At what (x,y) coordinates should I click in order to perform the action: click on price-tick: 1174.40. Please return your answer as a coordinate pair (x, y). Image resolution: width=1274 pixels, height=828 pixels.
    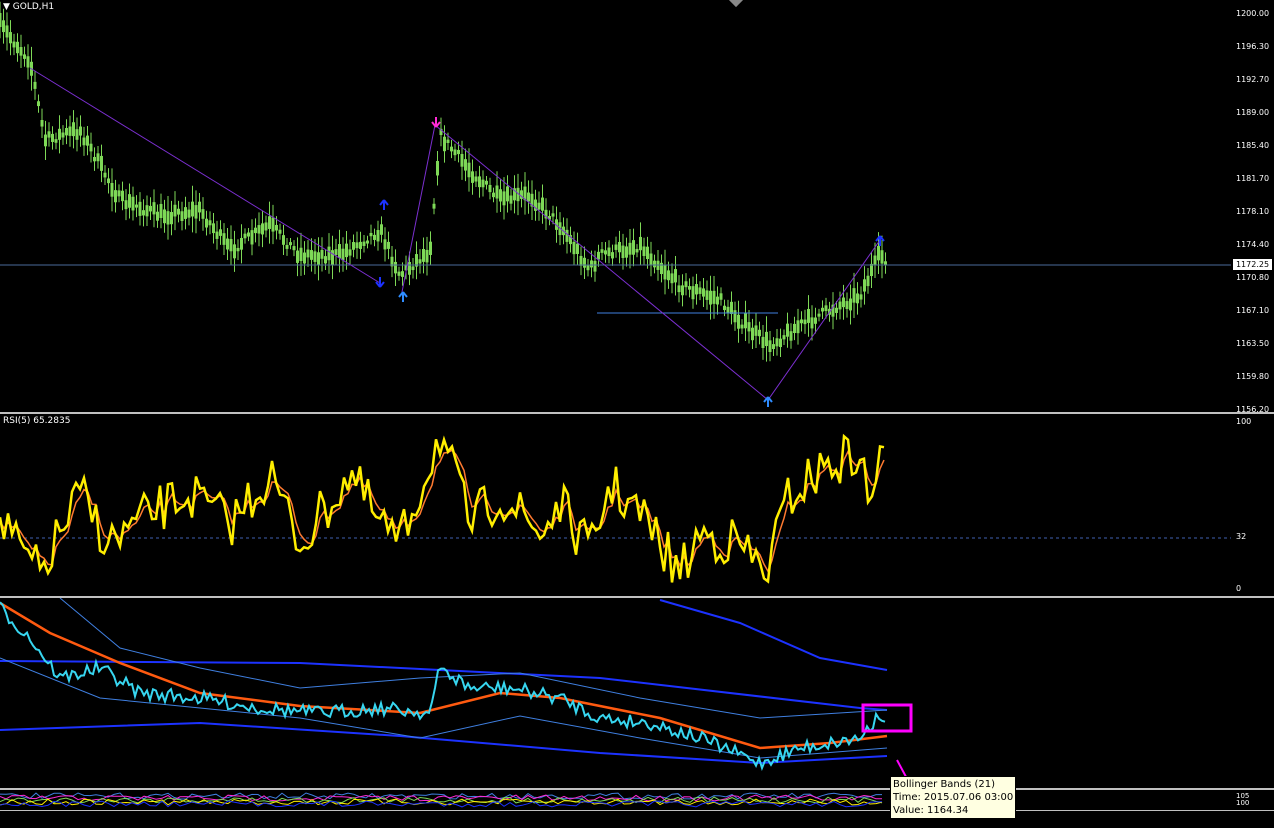
    Looking at the image, I should click on (1253, 244).